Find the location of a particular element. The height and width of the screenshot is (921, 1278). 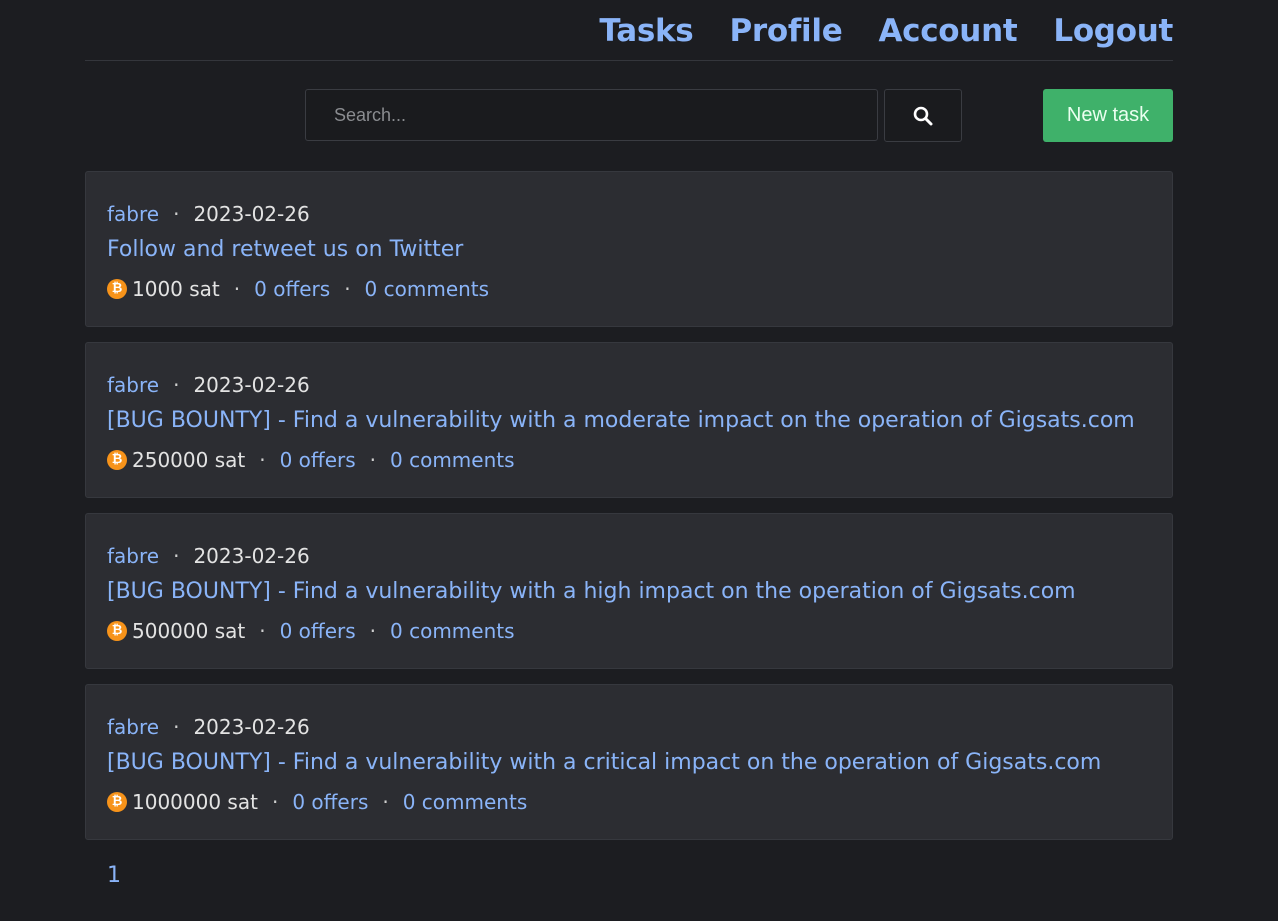

task-stats: ₿ 500000 sat · 0 offers · 0 comments is located at coordinates (629, 631).